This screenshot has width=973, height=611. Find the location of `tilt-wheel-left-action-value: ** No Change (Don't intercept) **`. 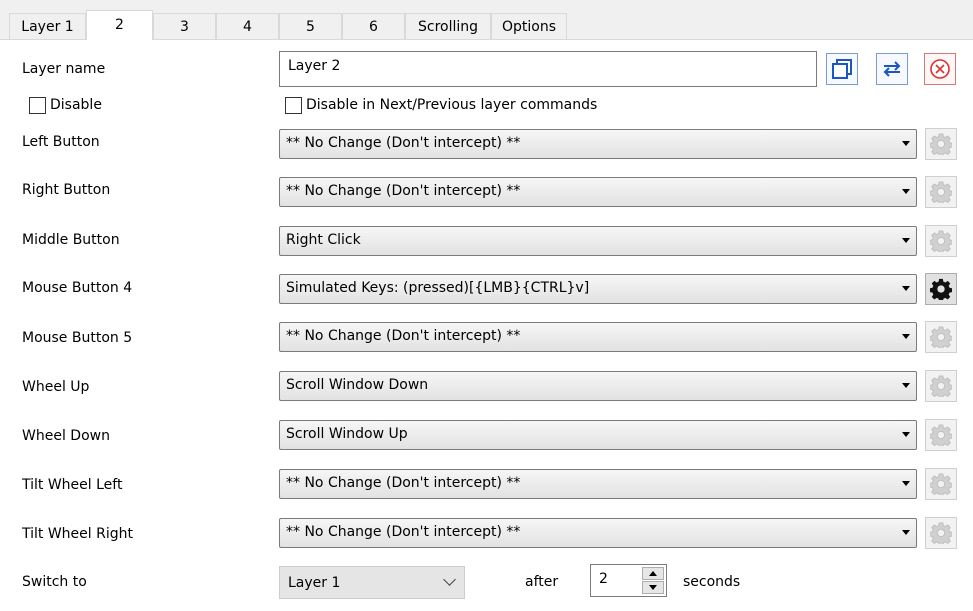

tilt-wheel-left-action-value: ** No Change (Don't intercept) ** is located at coordinates (403, 483).